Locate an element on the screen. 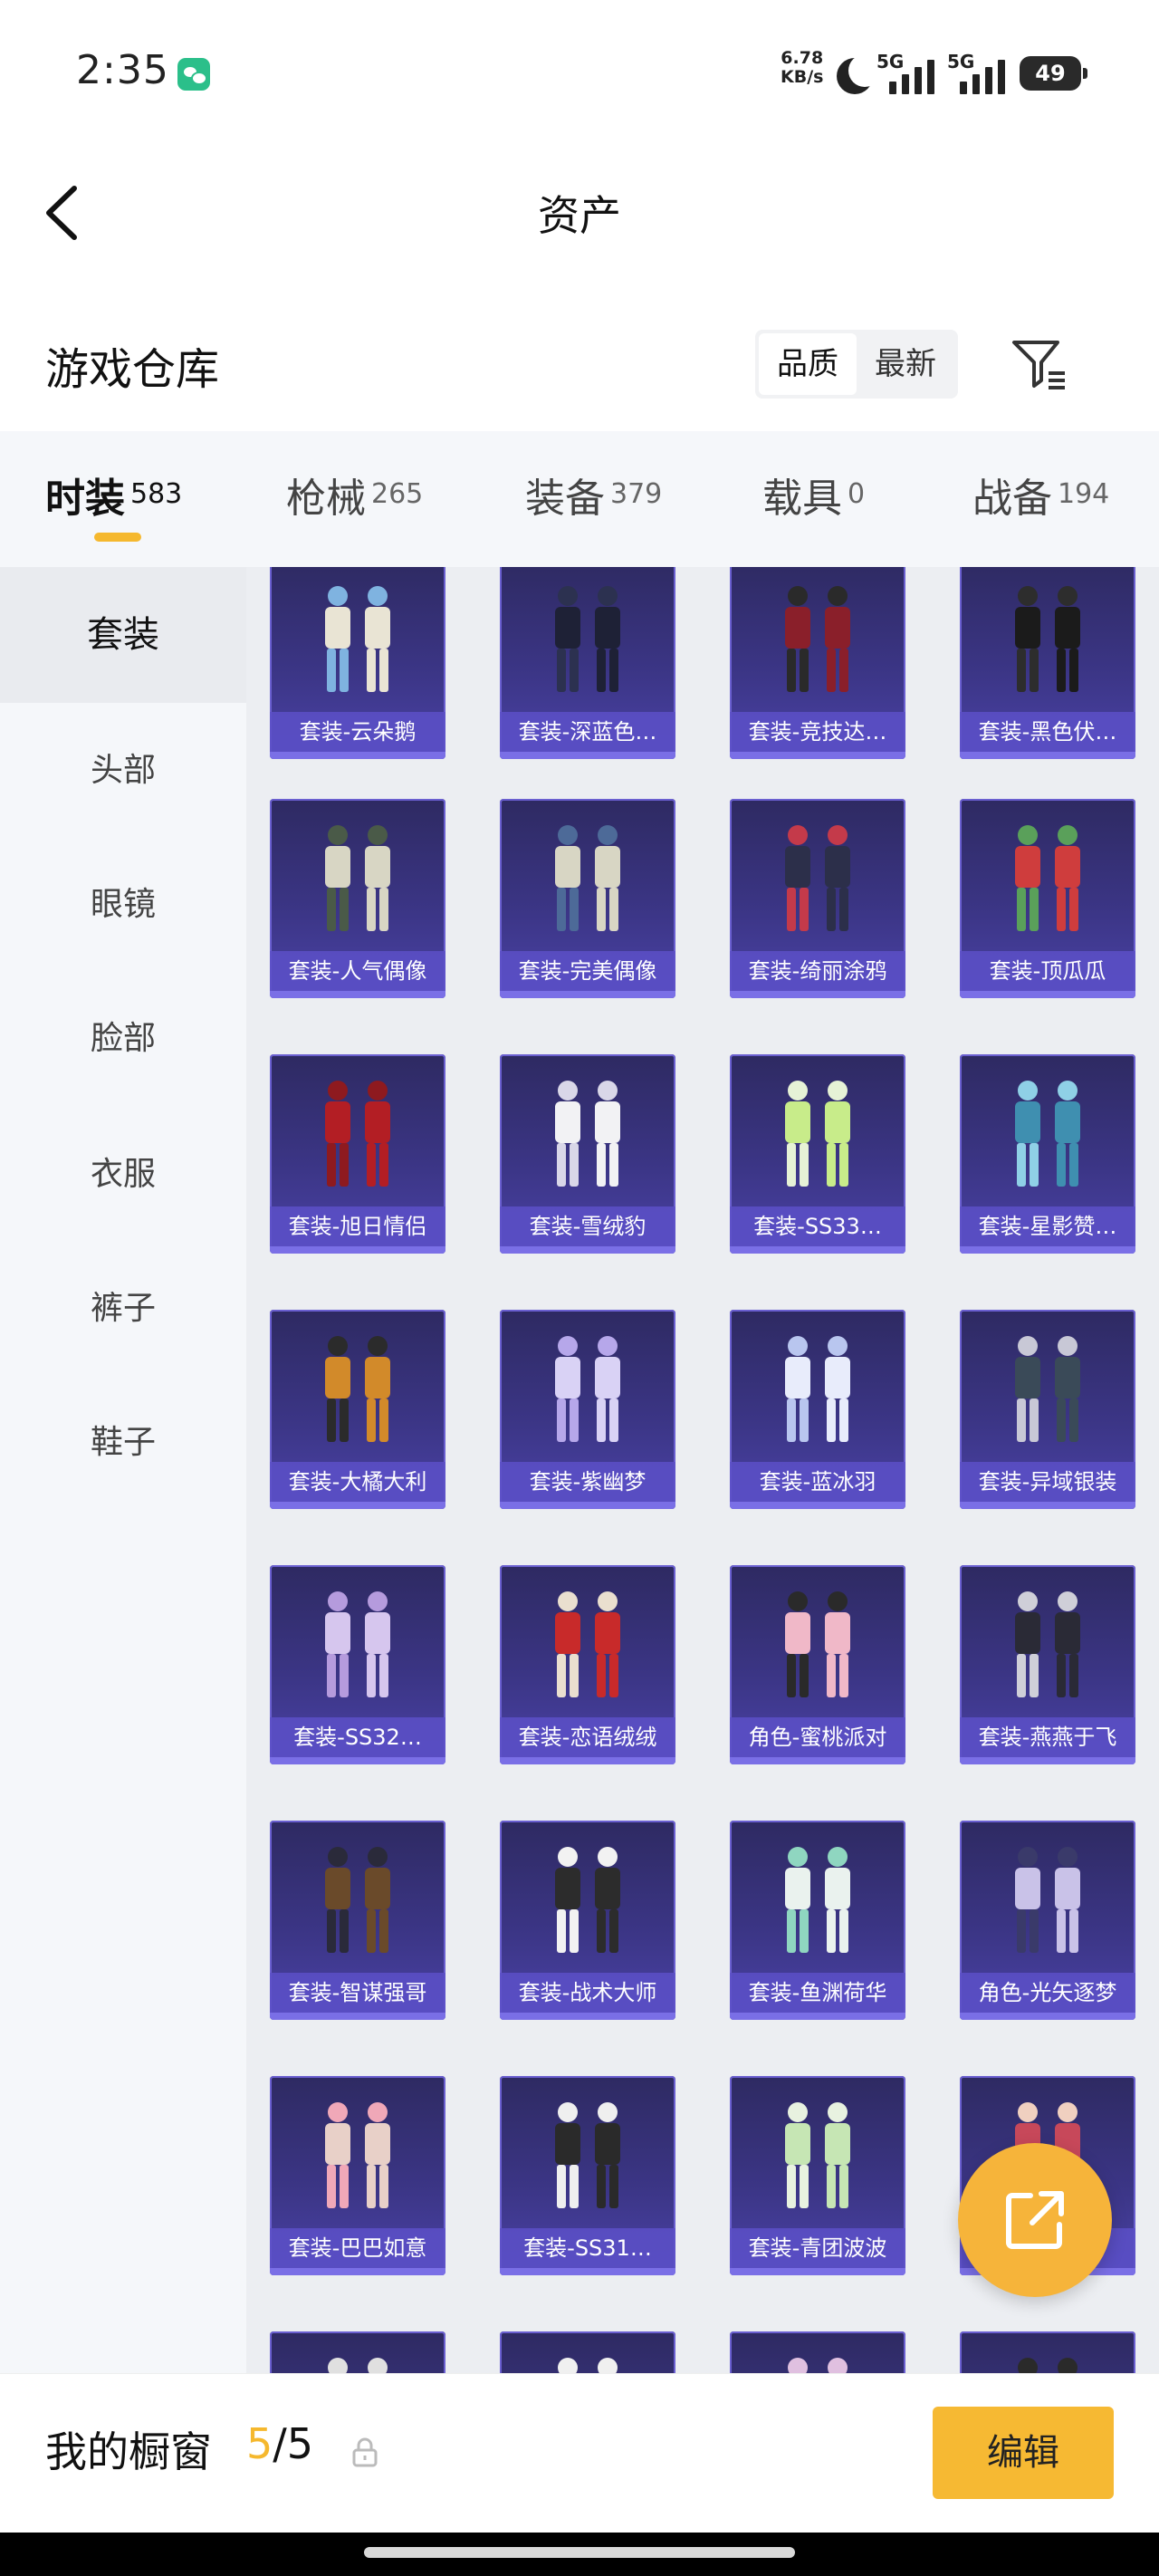 The width and height of the screenshot is (1159, 2576). item-card: 套装-云朵鹅 is located at coordinates (358, 663).